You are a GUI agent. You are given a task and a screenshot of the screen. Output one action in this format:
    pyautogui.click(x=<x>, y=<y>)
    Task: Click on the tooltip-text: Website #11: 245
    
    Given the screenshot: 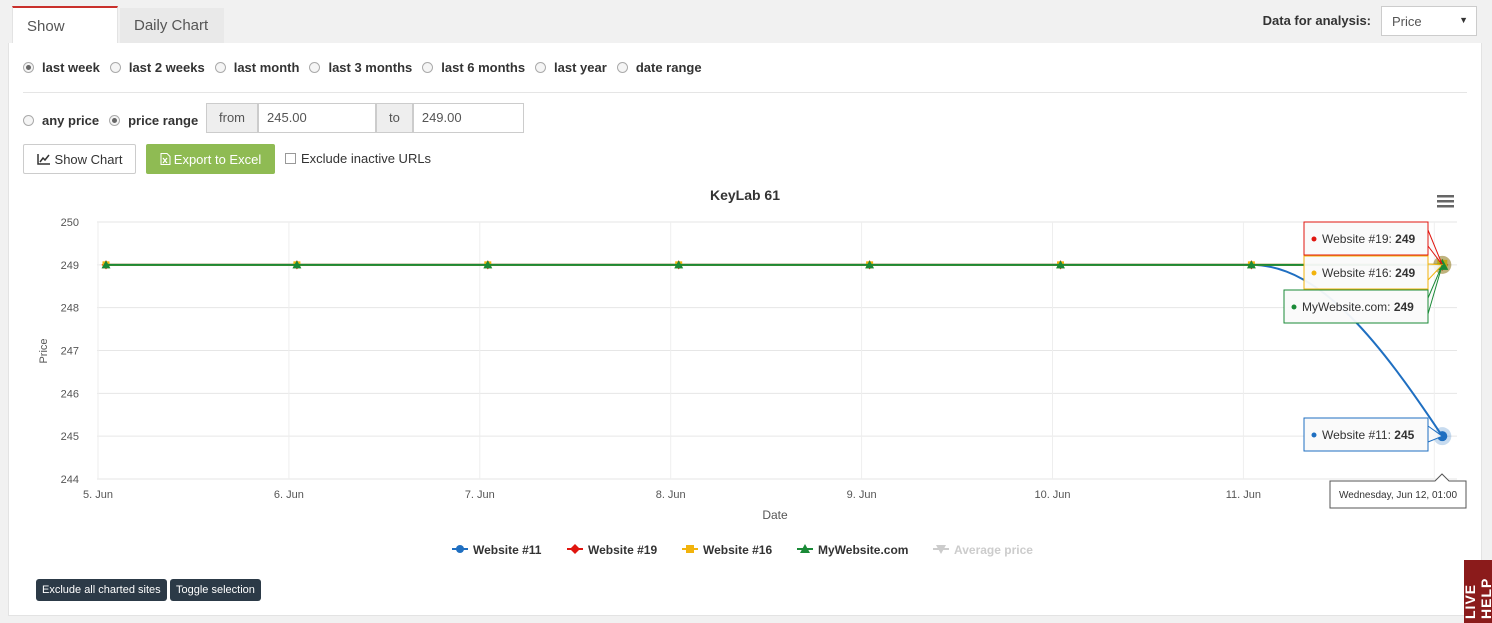 What is the action you would take?
    pyautogui.click(x=1368, y=435)
    